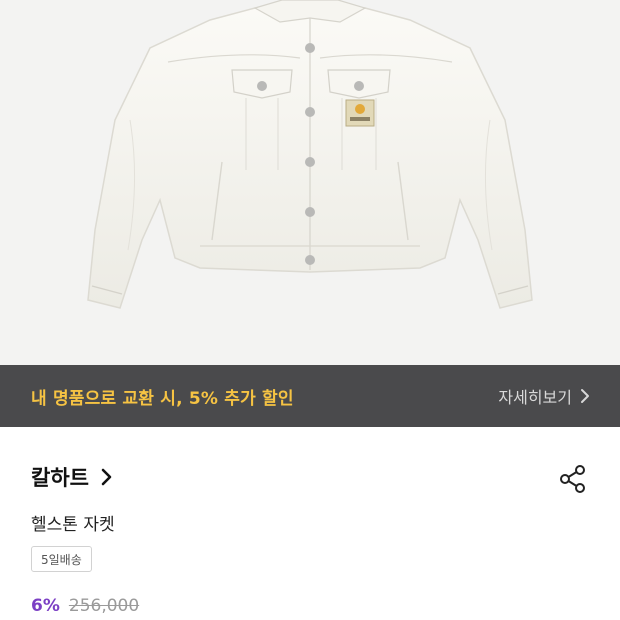 This screenshot has height=620, width=620. What do you see at coordinates (73, 525) in the screenshot?
I see `product-name: 헬스톤 자켓` at bounding box center [73, 525].